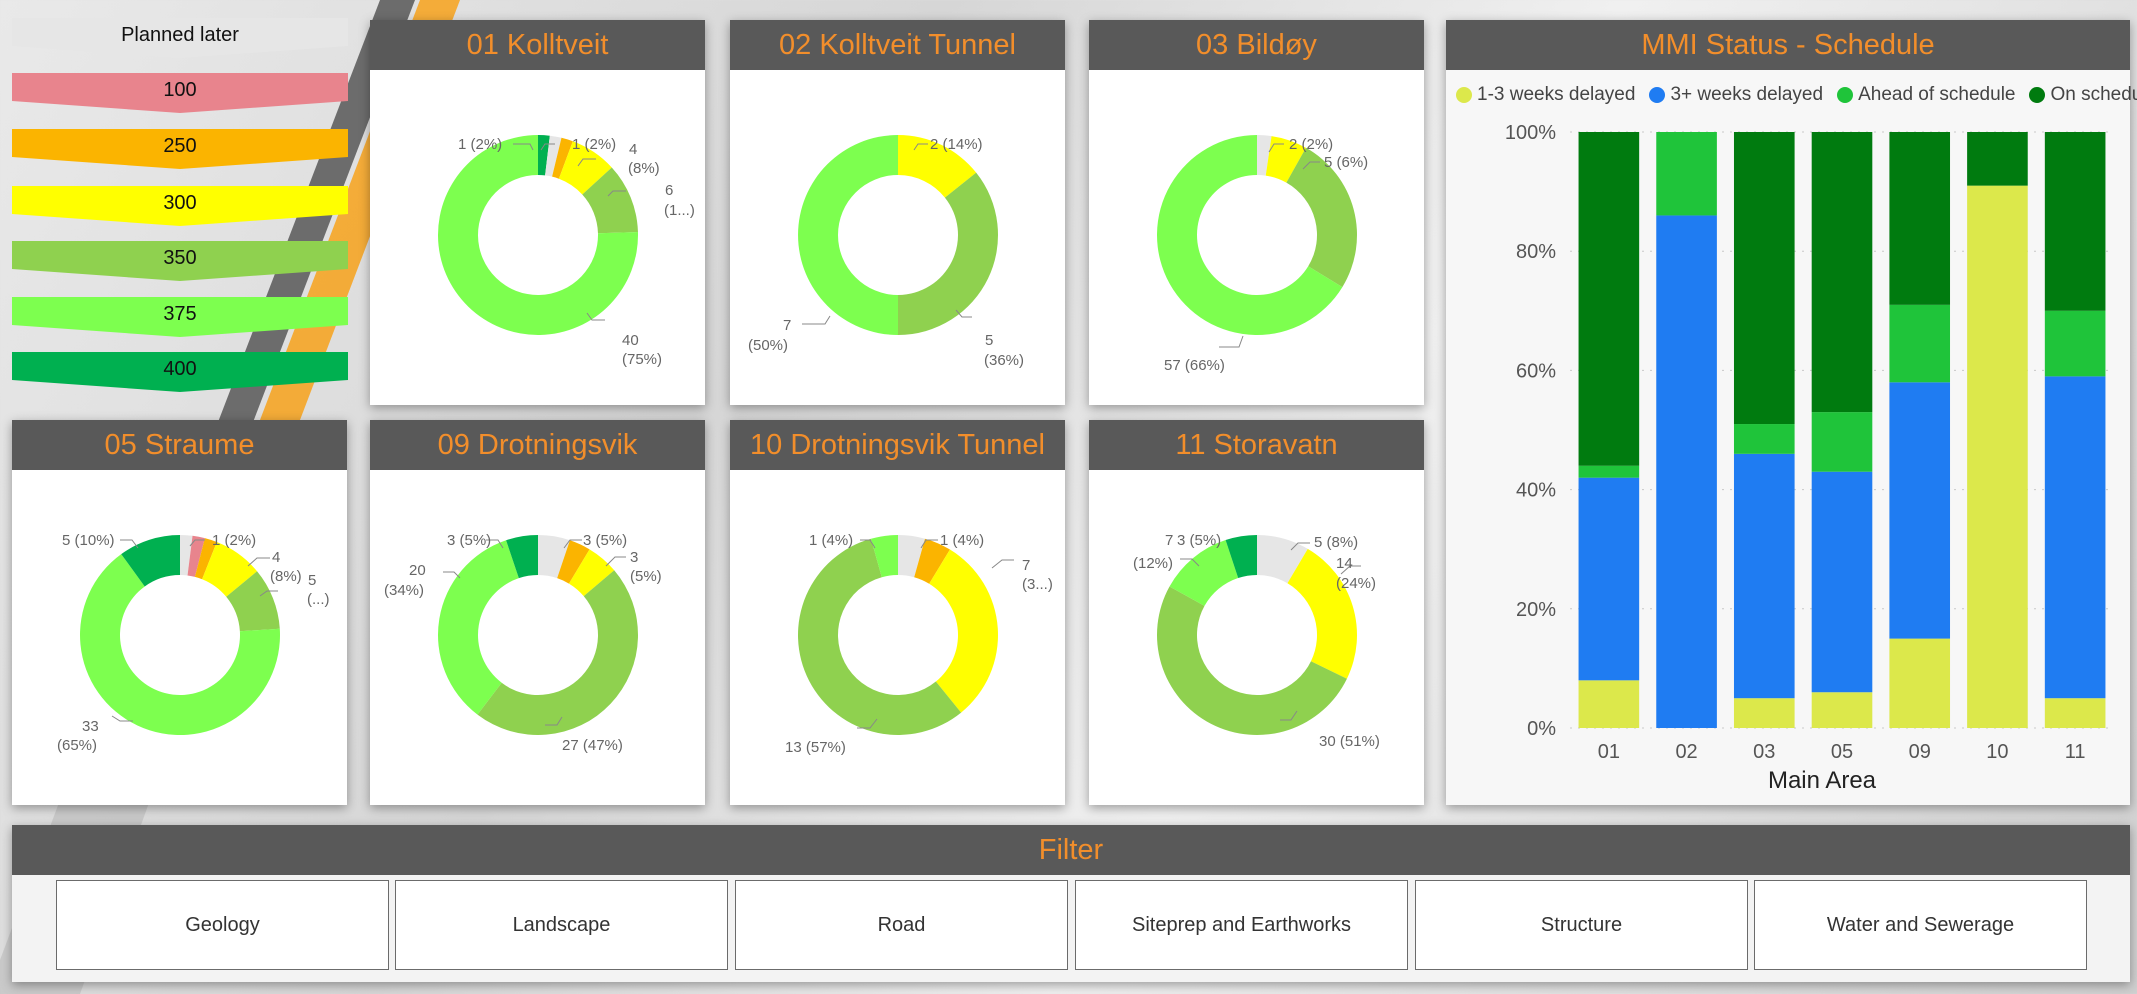 The image size is (2137, 994). I want to click on donut-chart: 5 (8%) 14 (24%) 30 (51%) 7 (12%) 3 (5%), so click(1256, 637).